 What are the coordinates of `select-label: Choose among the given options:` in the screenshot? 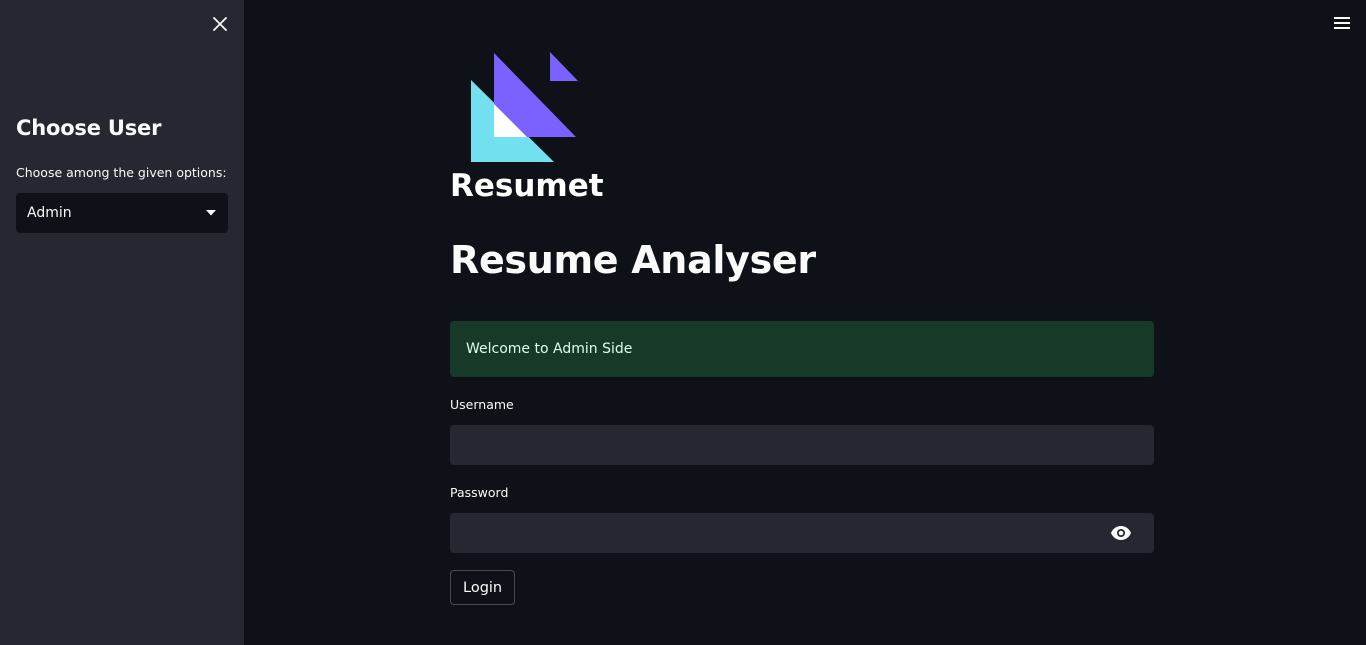 It's located at (121, 172).